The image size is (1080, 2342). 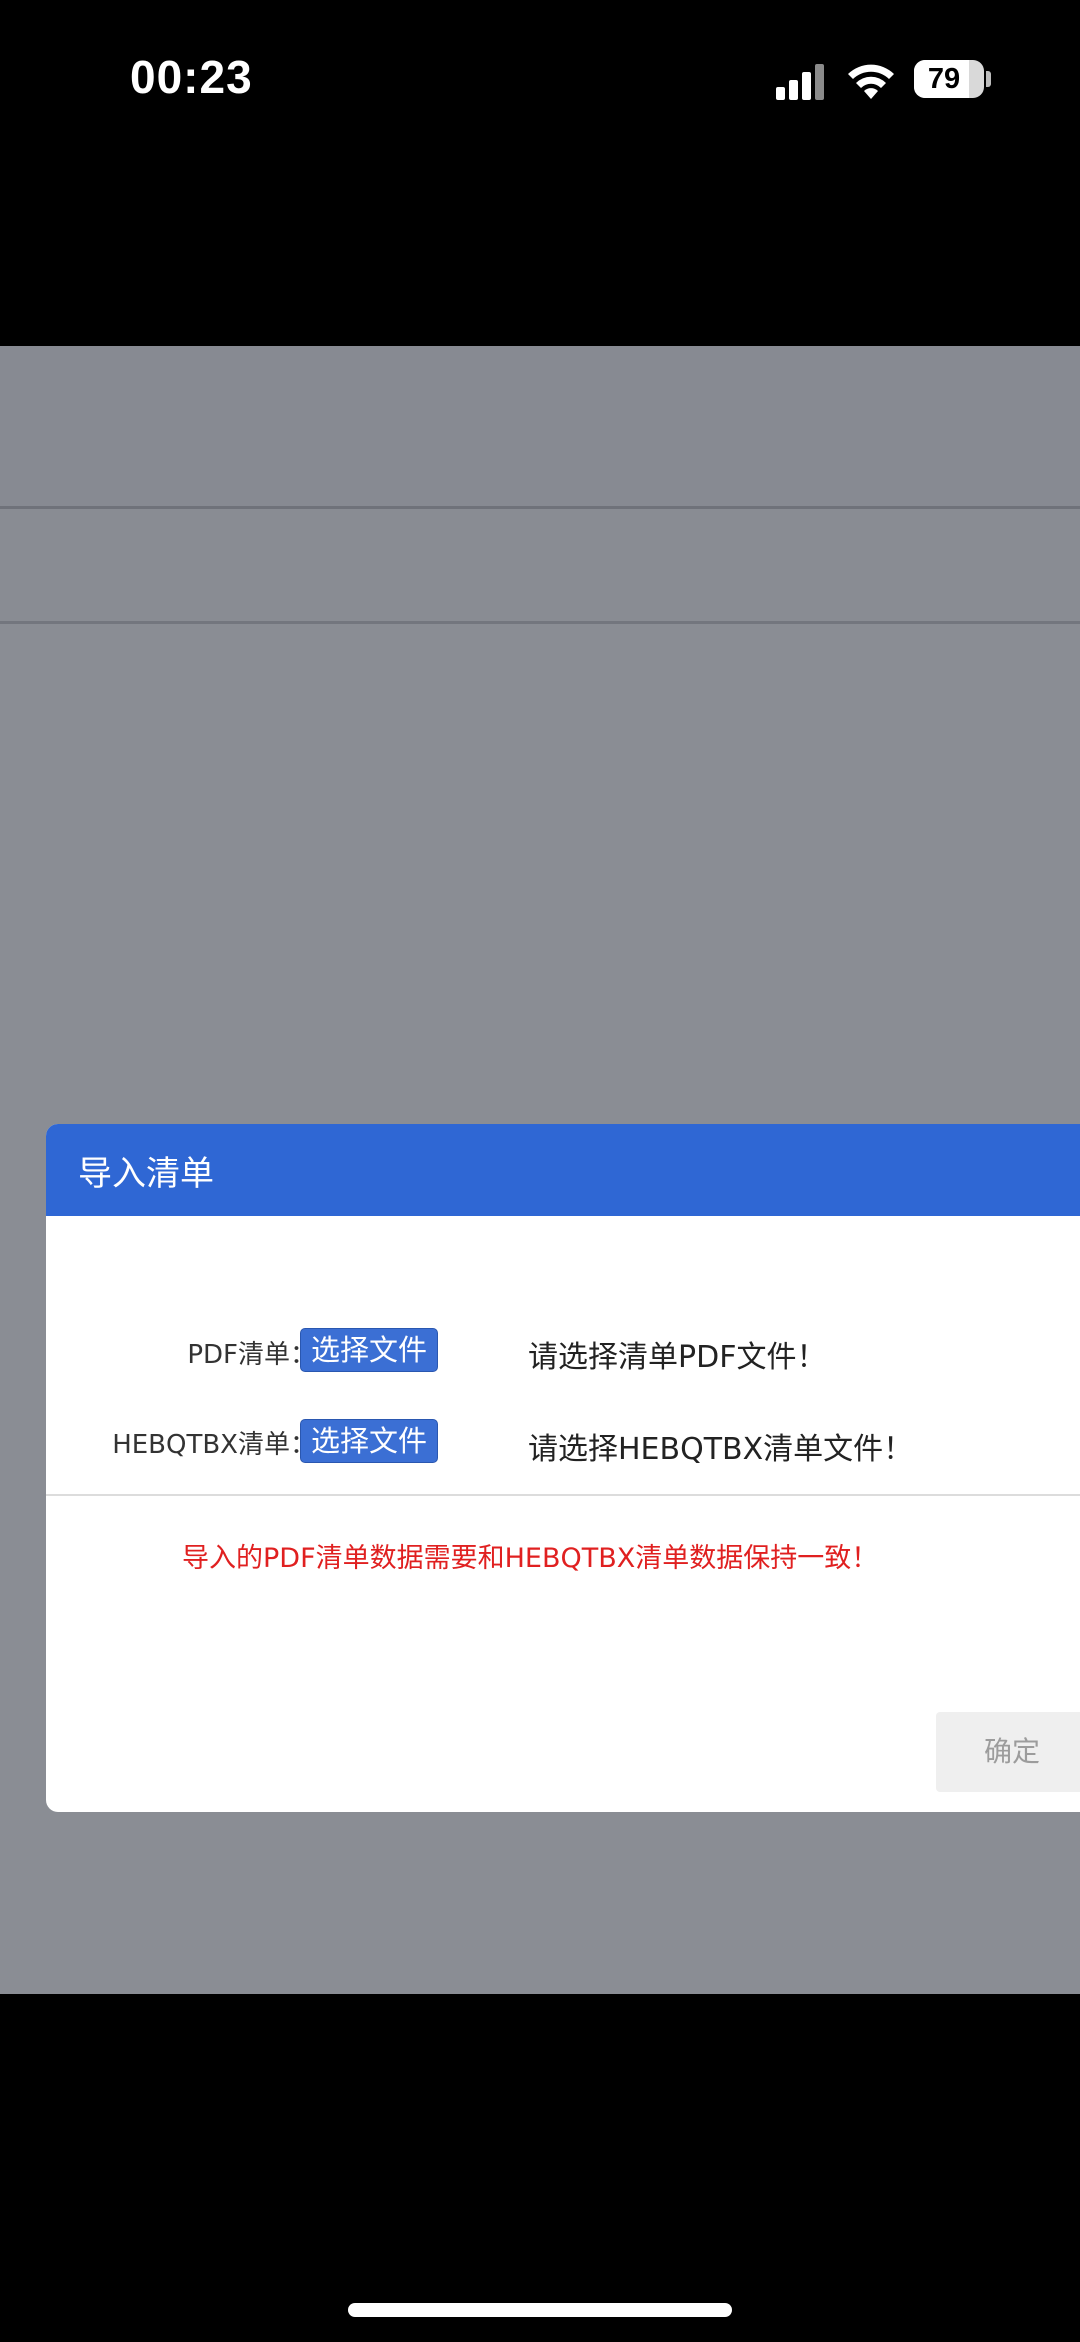 What do you see at coordinates (802, 80) in the screenshot?
I see `signal-icon` at bounding box center [802, 80].